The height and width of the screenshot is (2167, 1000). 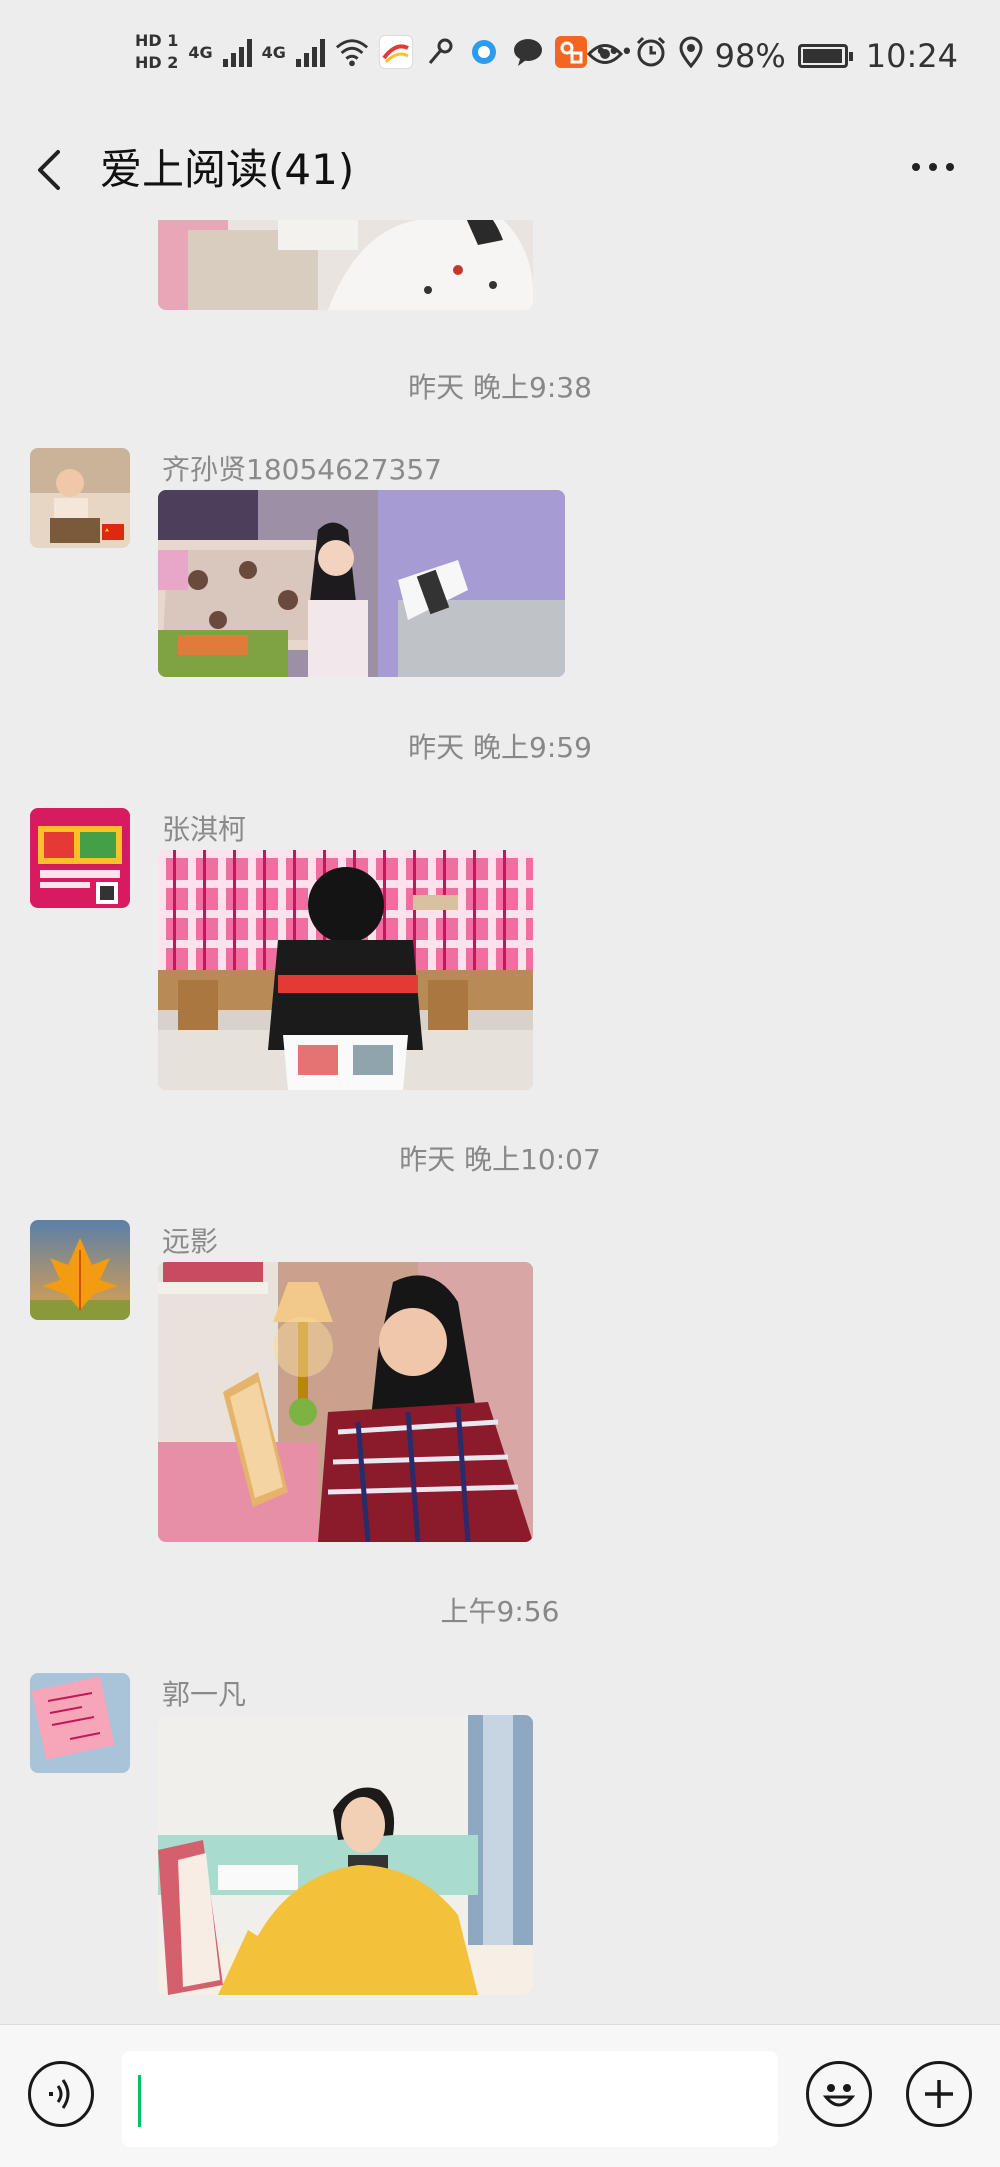 I want to click on key-icon, so click(x=440, y=52).